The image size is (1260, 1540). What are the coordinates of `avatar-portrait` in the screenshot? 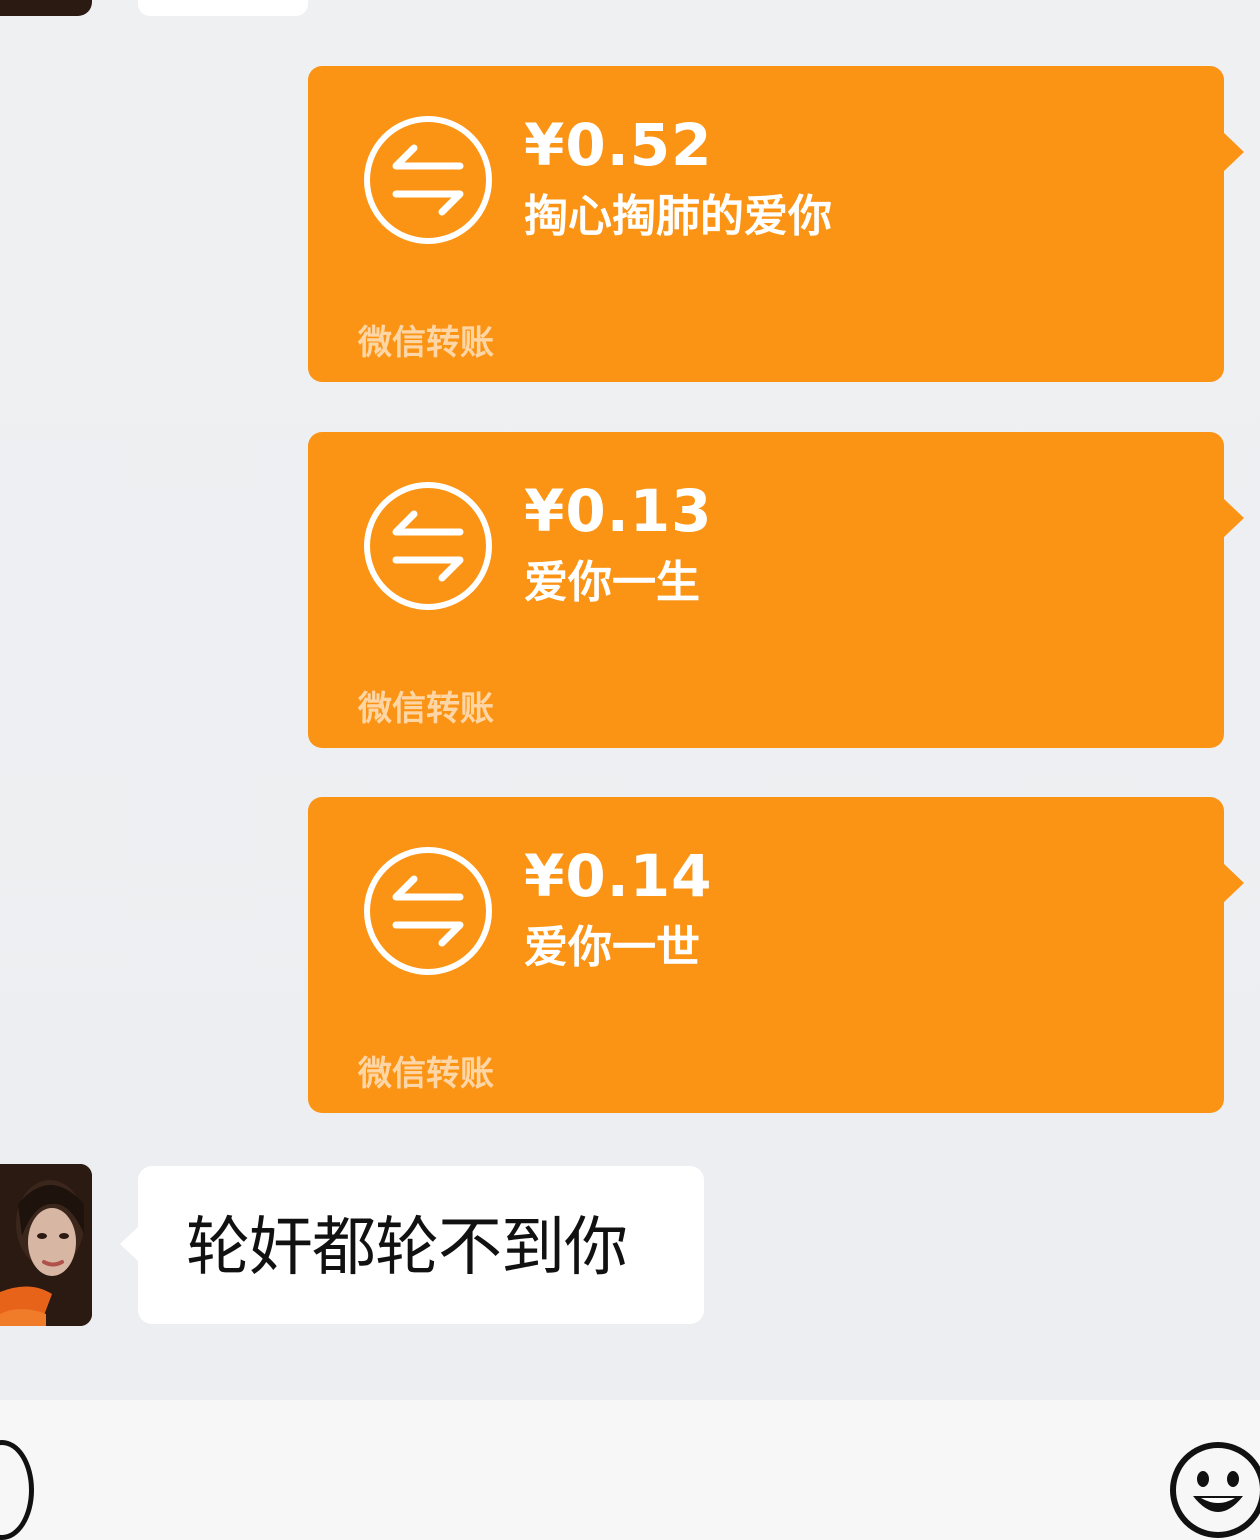 It's located at (46, 1245).